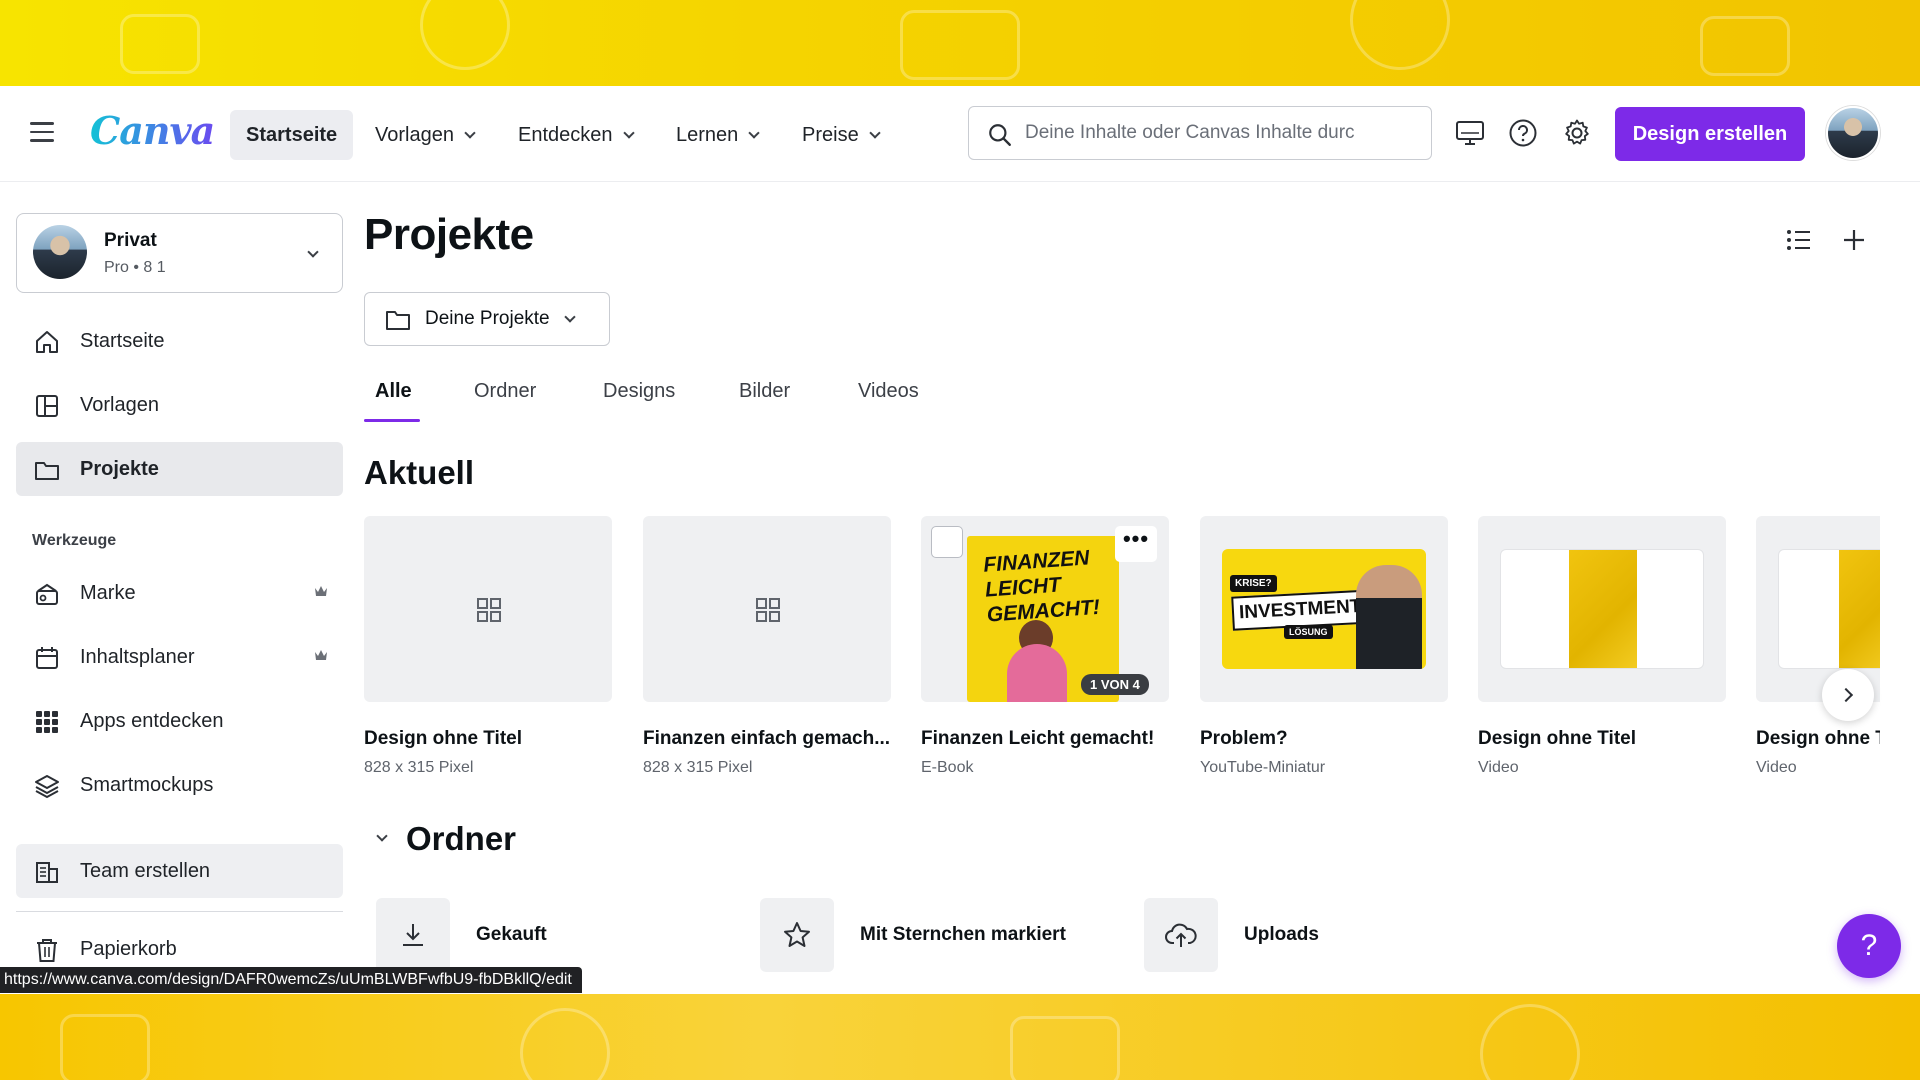 This screenshot has width=1920, height=1080. I want to click on design-card: Design ohne T Video, so click(1818, 646).